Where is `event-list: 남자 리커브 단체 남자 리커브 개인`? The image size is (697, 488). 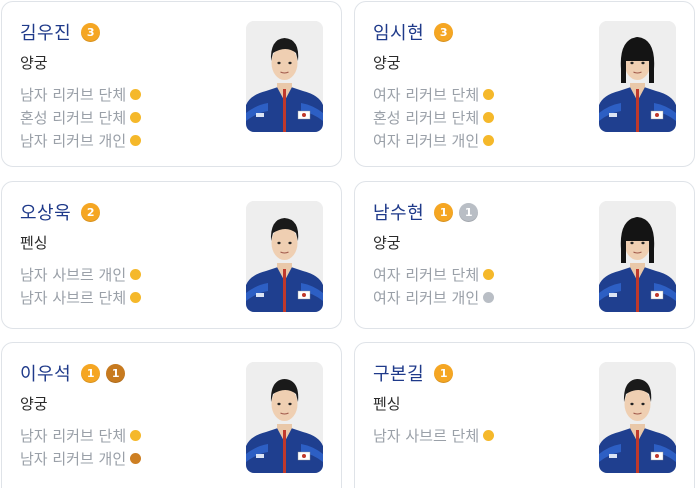 event-list: 남자 리커브 단체 남자 리커브 개인 is located at coordinates (81, 447).